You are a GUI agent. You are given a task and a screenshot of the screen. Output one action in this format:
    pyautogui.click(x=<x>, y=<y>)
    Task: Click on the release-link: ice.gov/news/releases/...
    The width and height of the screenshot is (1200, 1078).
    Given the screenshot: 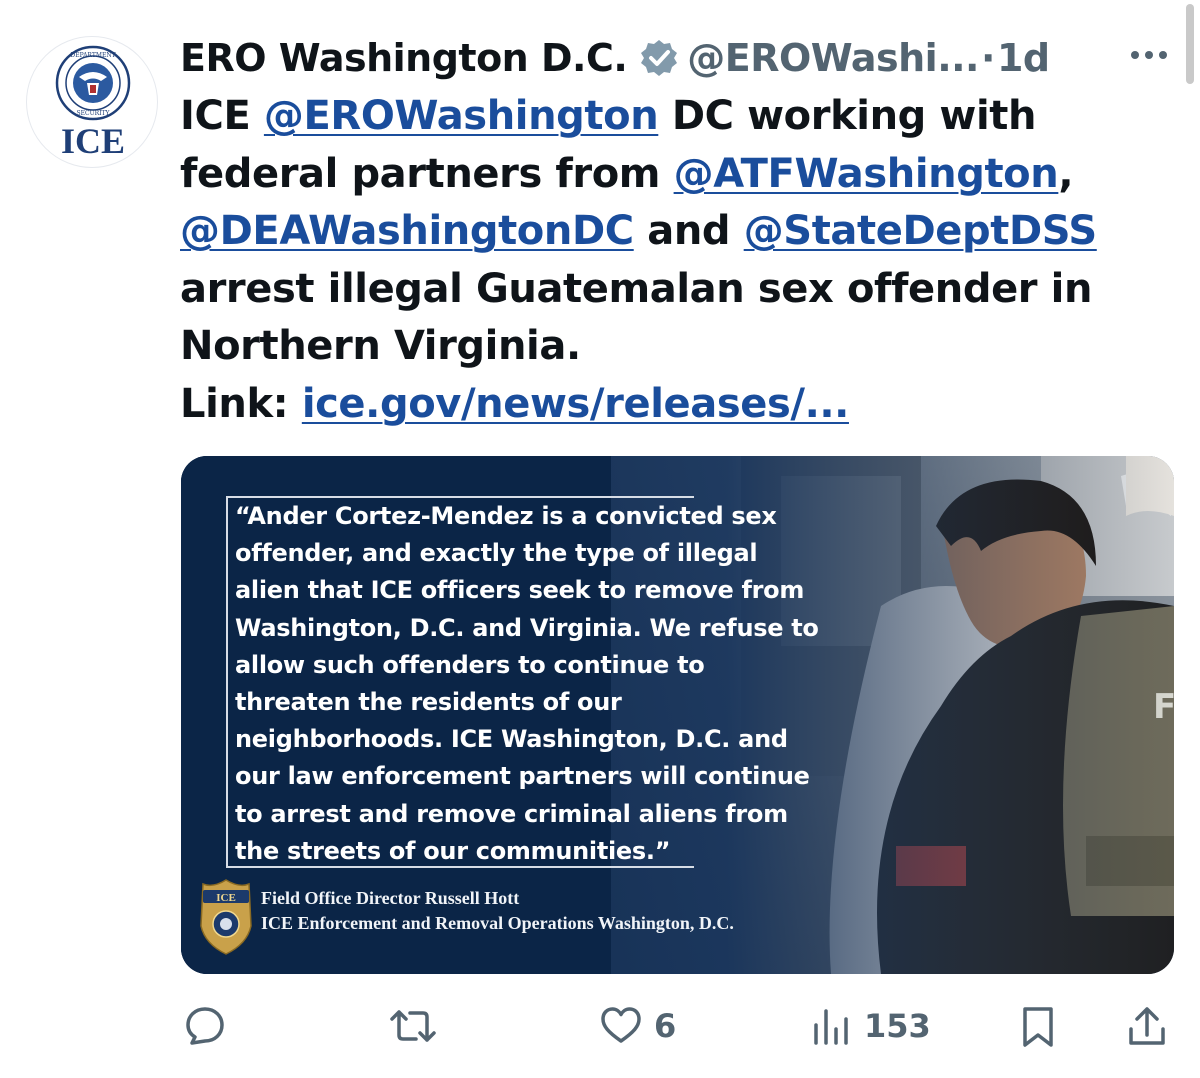 What is the action you would take?
    pyautogui.click(x=576, y=404)
    